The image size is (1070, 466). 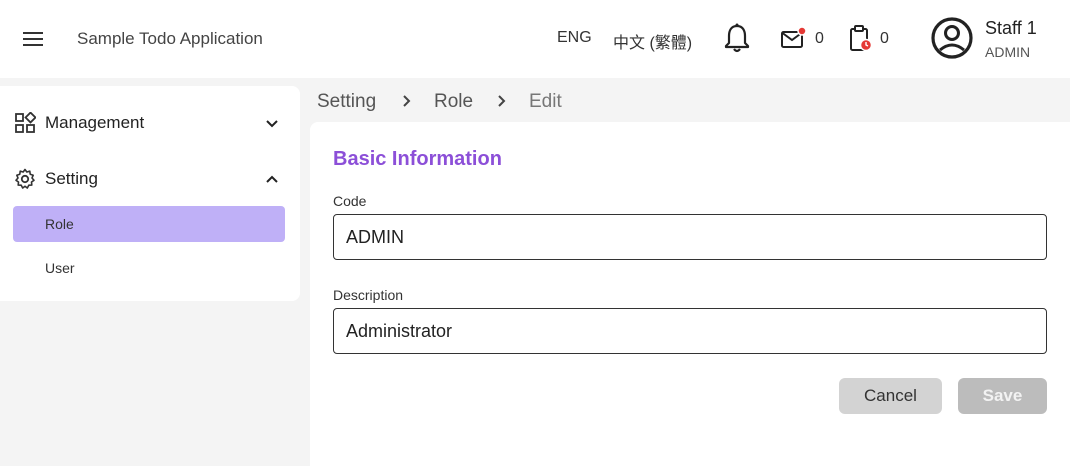 What do you see at coordinates (150, 179) in the screenshot?
I see `sidebar-group-setting: Setting` at bounding box center [150, 179].